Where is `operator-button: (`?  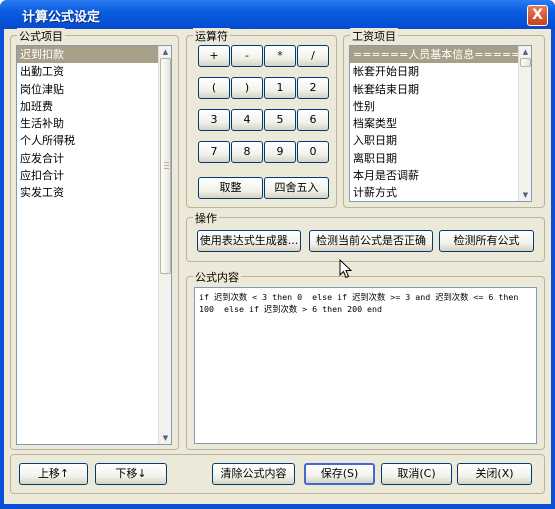
operator-button: ( is located at coordinates (214, 88).